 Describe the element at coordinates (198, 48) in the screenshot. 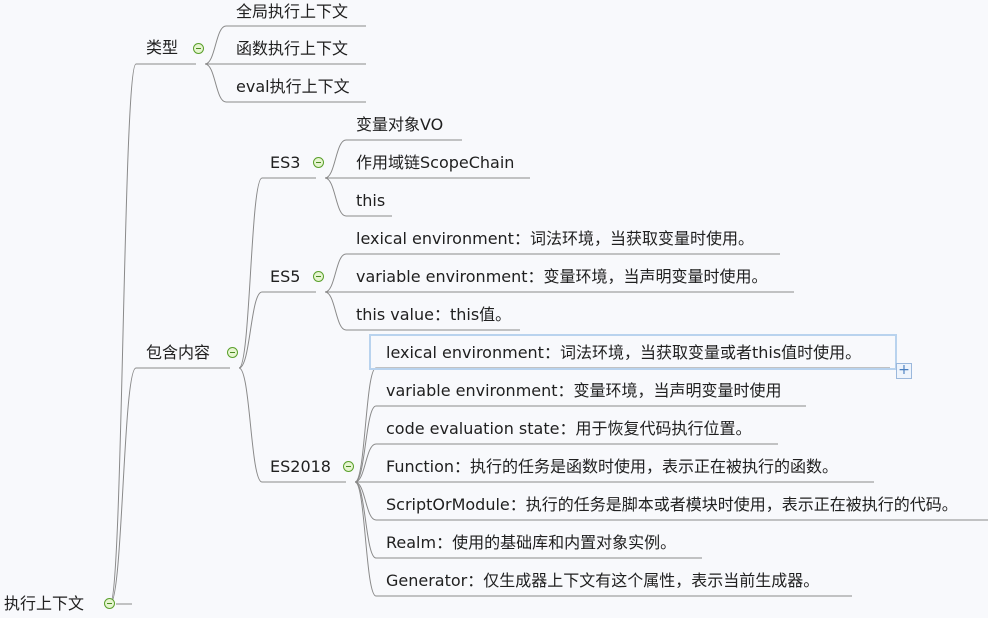

I see `types-collapse-toggle` at that location.